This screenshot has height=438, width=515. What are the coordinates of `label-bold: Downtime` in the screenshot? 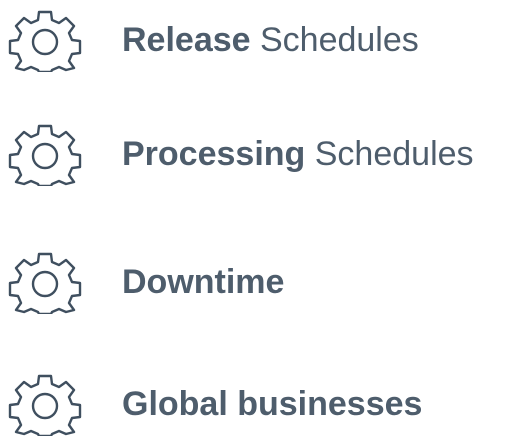 It's located at (203, 282).